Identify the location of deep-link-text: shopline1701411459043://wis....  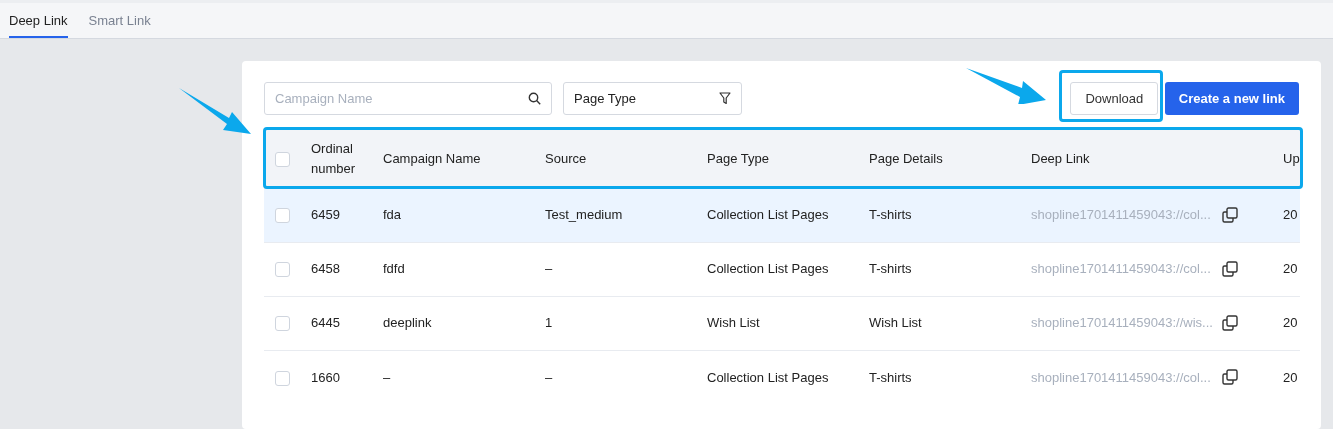
(1122, 323).